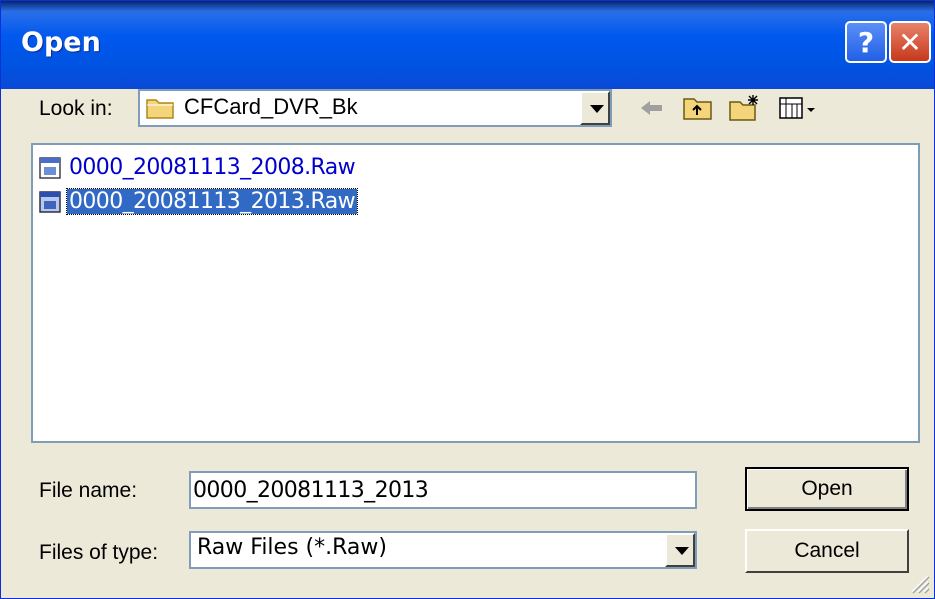 This screenshot has height=599, width=935. Describe the element at coordinates (76, 108) in the screenshot. I see `look-in-label: Look in:` at that location.